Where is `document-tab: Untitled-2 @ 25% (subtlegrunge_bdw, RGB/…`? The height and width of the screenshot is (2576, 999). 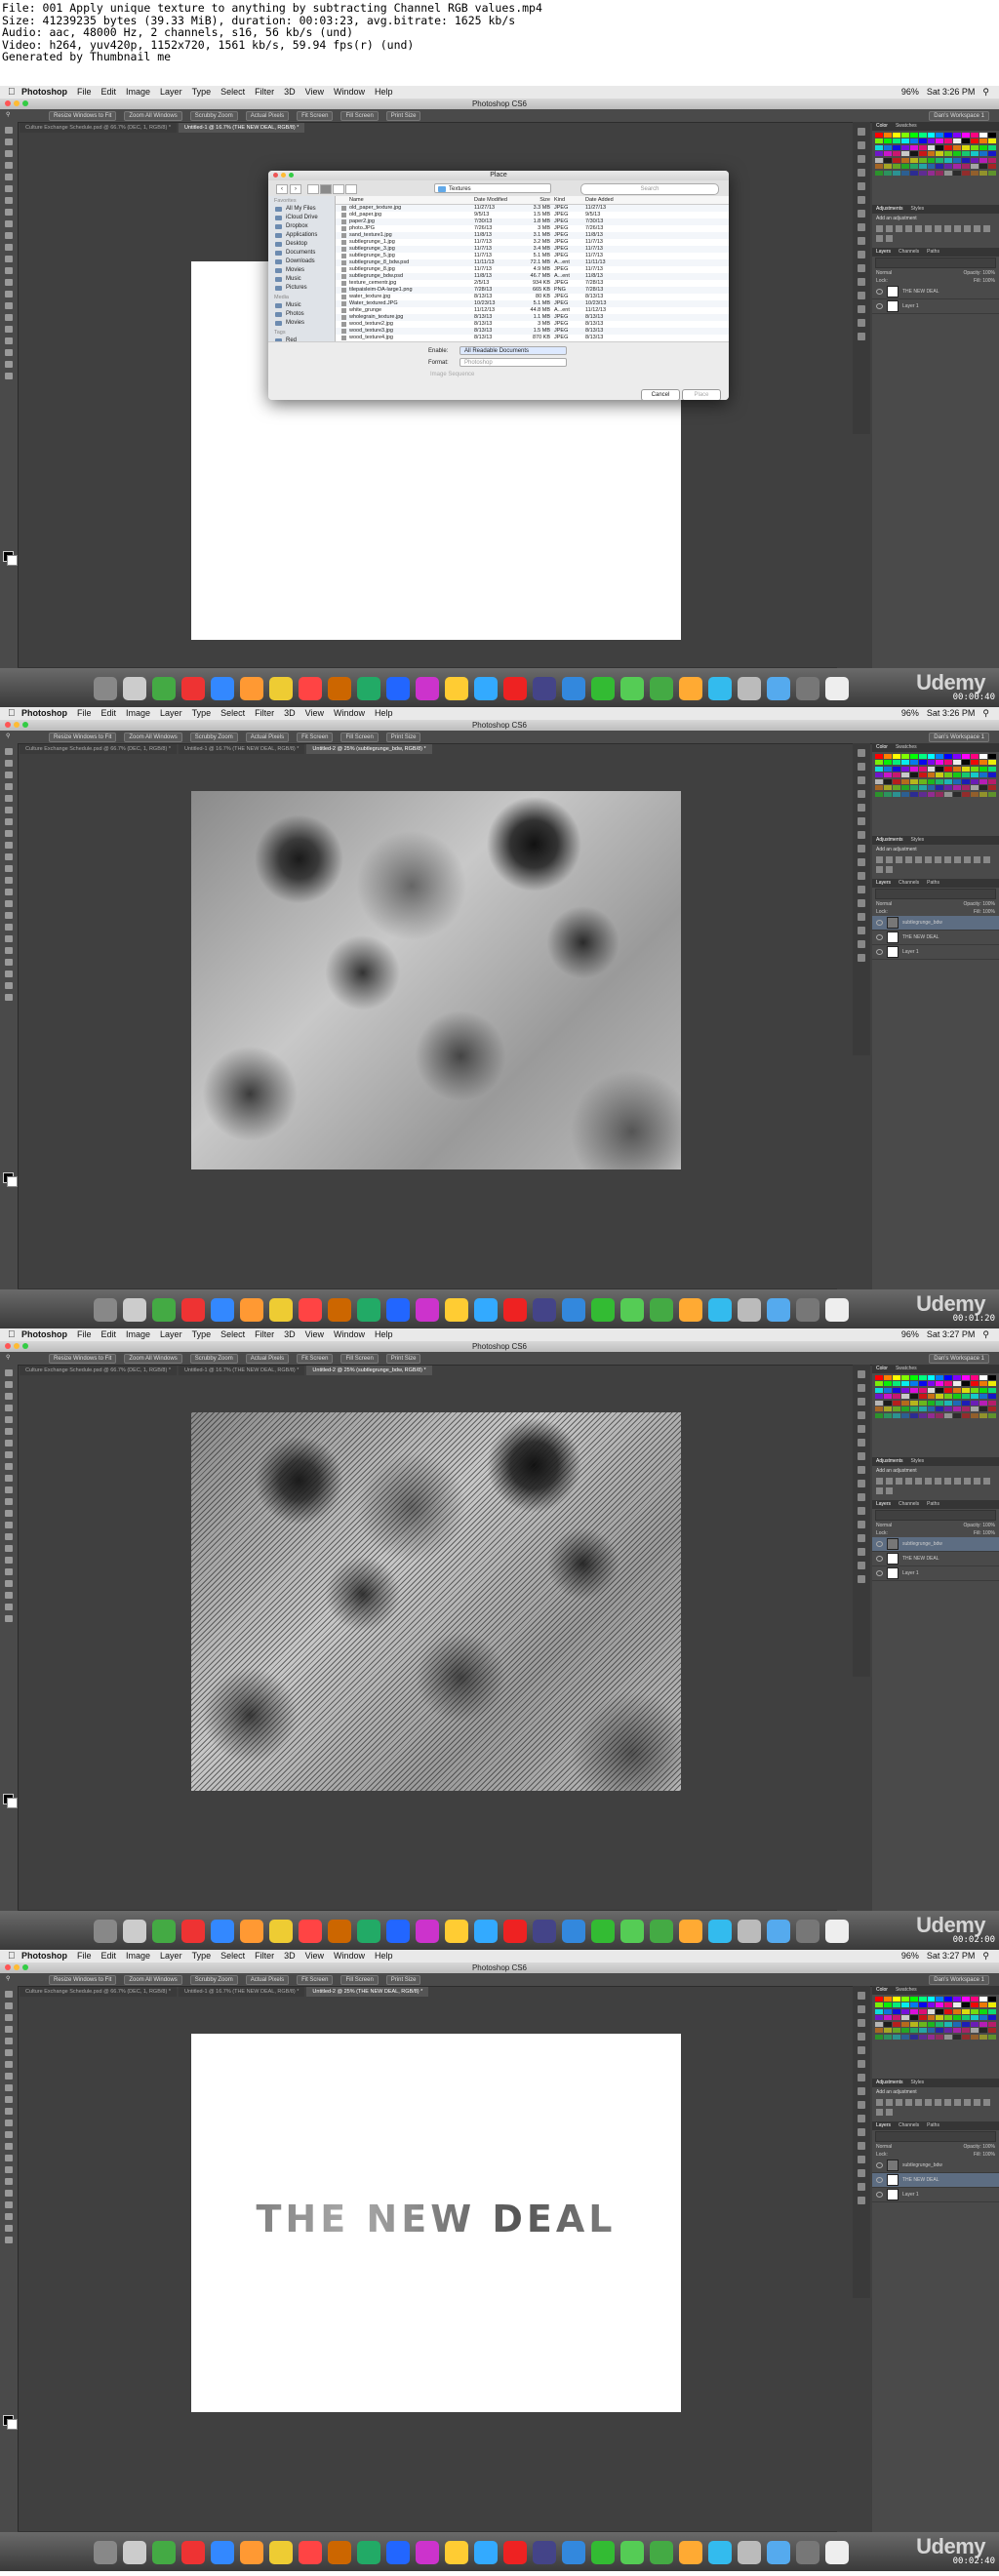 document-tab: Untitled-2 @ 25% (subtlegrunge_bdw, RGB/… is located at coordinates (369, 1370).